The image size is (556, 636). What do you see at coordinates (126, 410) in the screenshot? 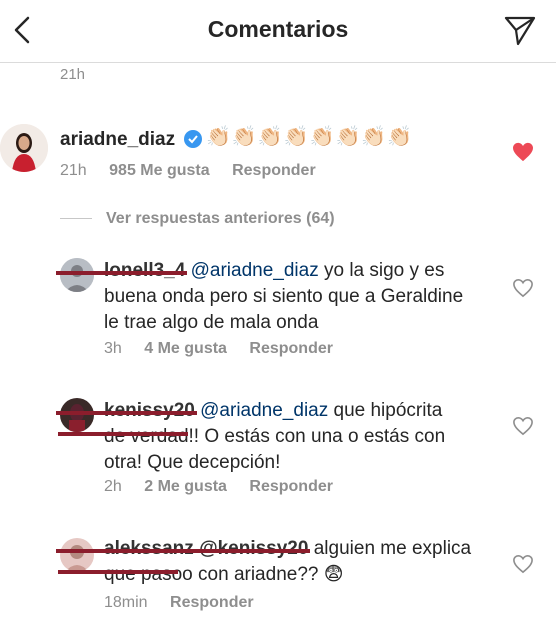
I see `reply-username: kenissy20` at bounding box center [126, 410].